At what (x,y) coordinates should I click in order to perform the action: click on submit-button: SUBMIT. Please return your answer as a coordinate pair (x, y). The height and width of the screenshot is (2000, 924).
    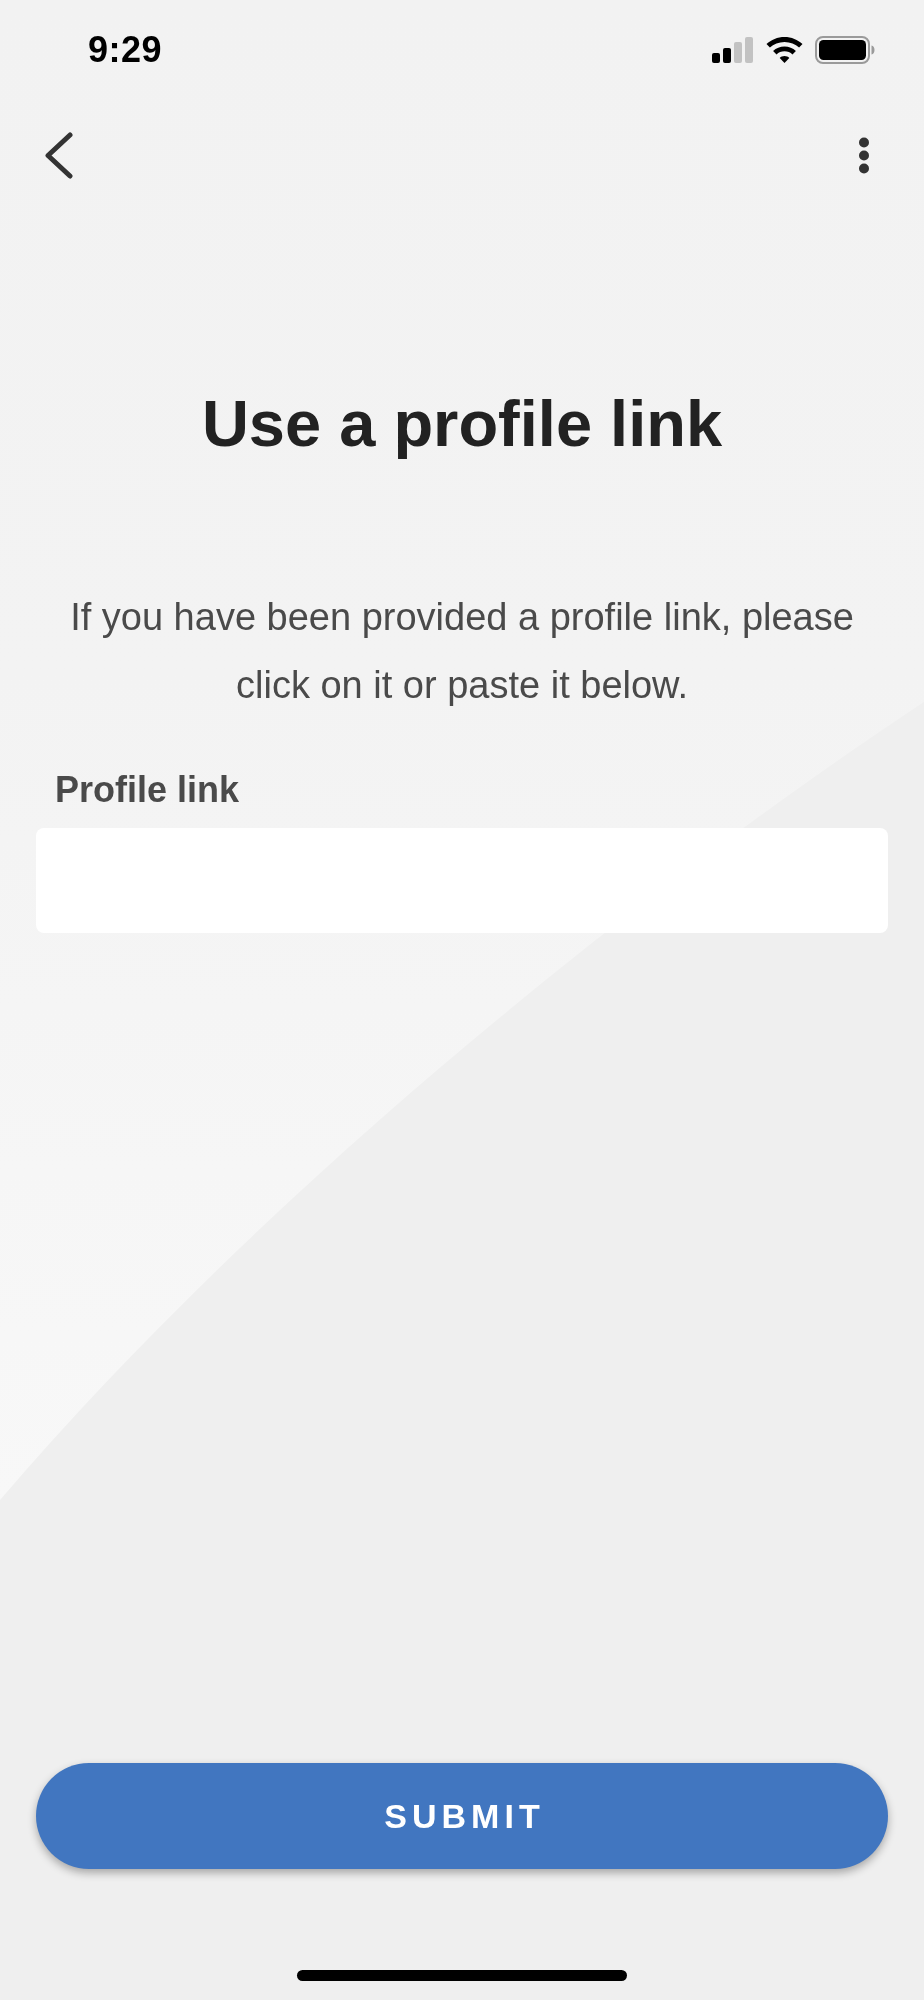
    Looking at the image, I should click on (462, 1816).